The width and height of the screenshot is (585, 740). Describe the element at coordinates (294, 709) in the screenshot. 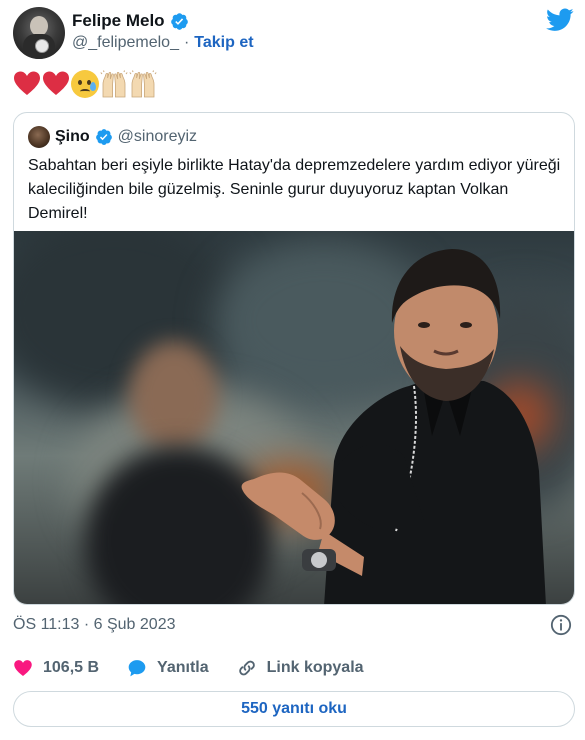

I see `read-replies-button: 550 yanıtı oku` at that location.